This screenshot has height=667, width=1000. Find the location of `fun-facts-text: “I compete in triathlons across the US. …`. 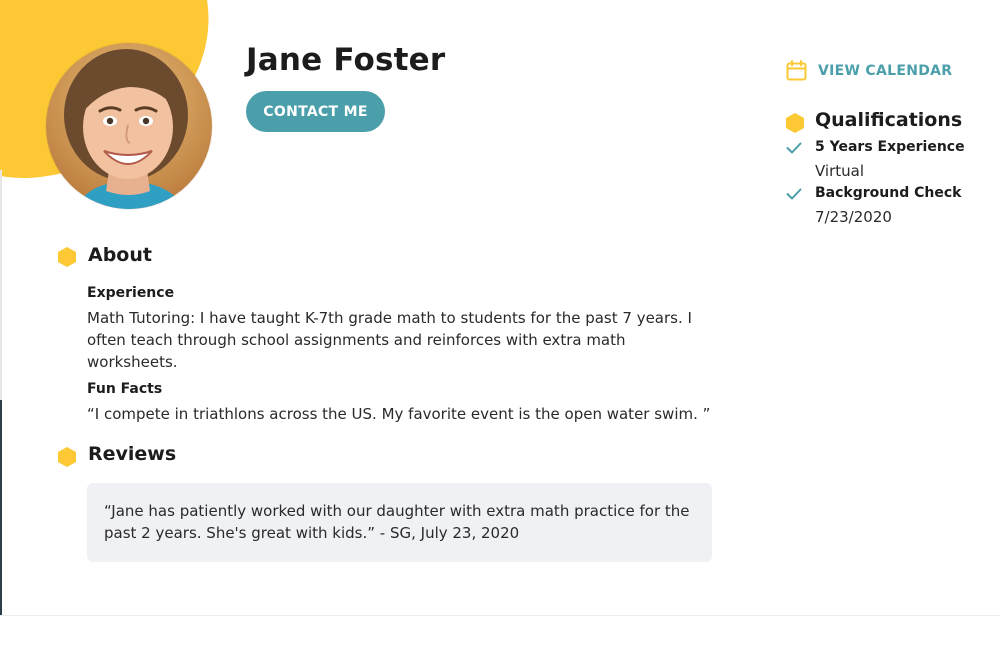

fun-facts-text: “I compete in triathlons across the US. … is located at coordinates (399, 414).